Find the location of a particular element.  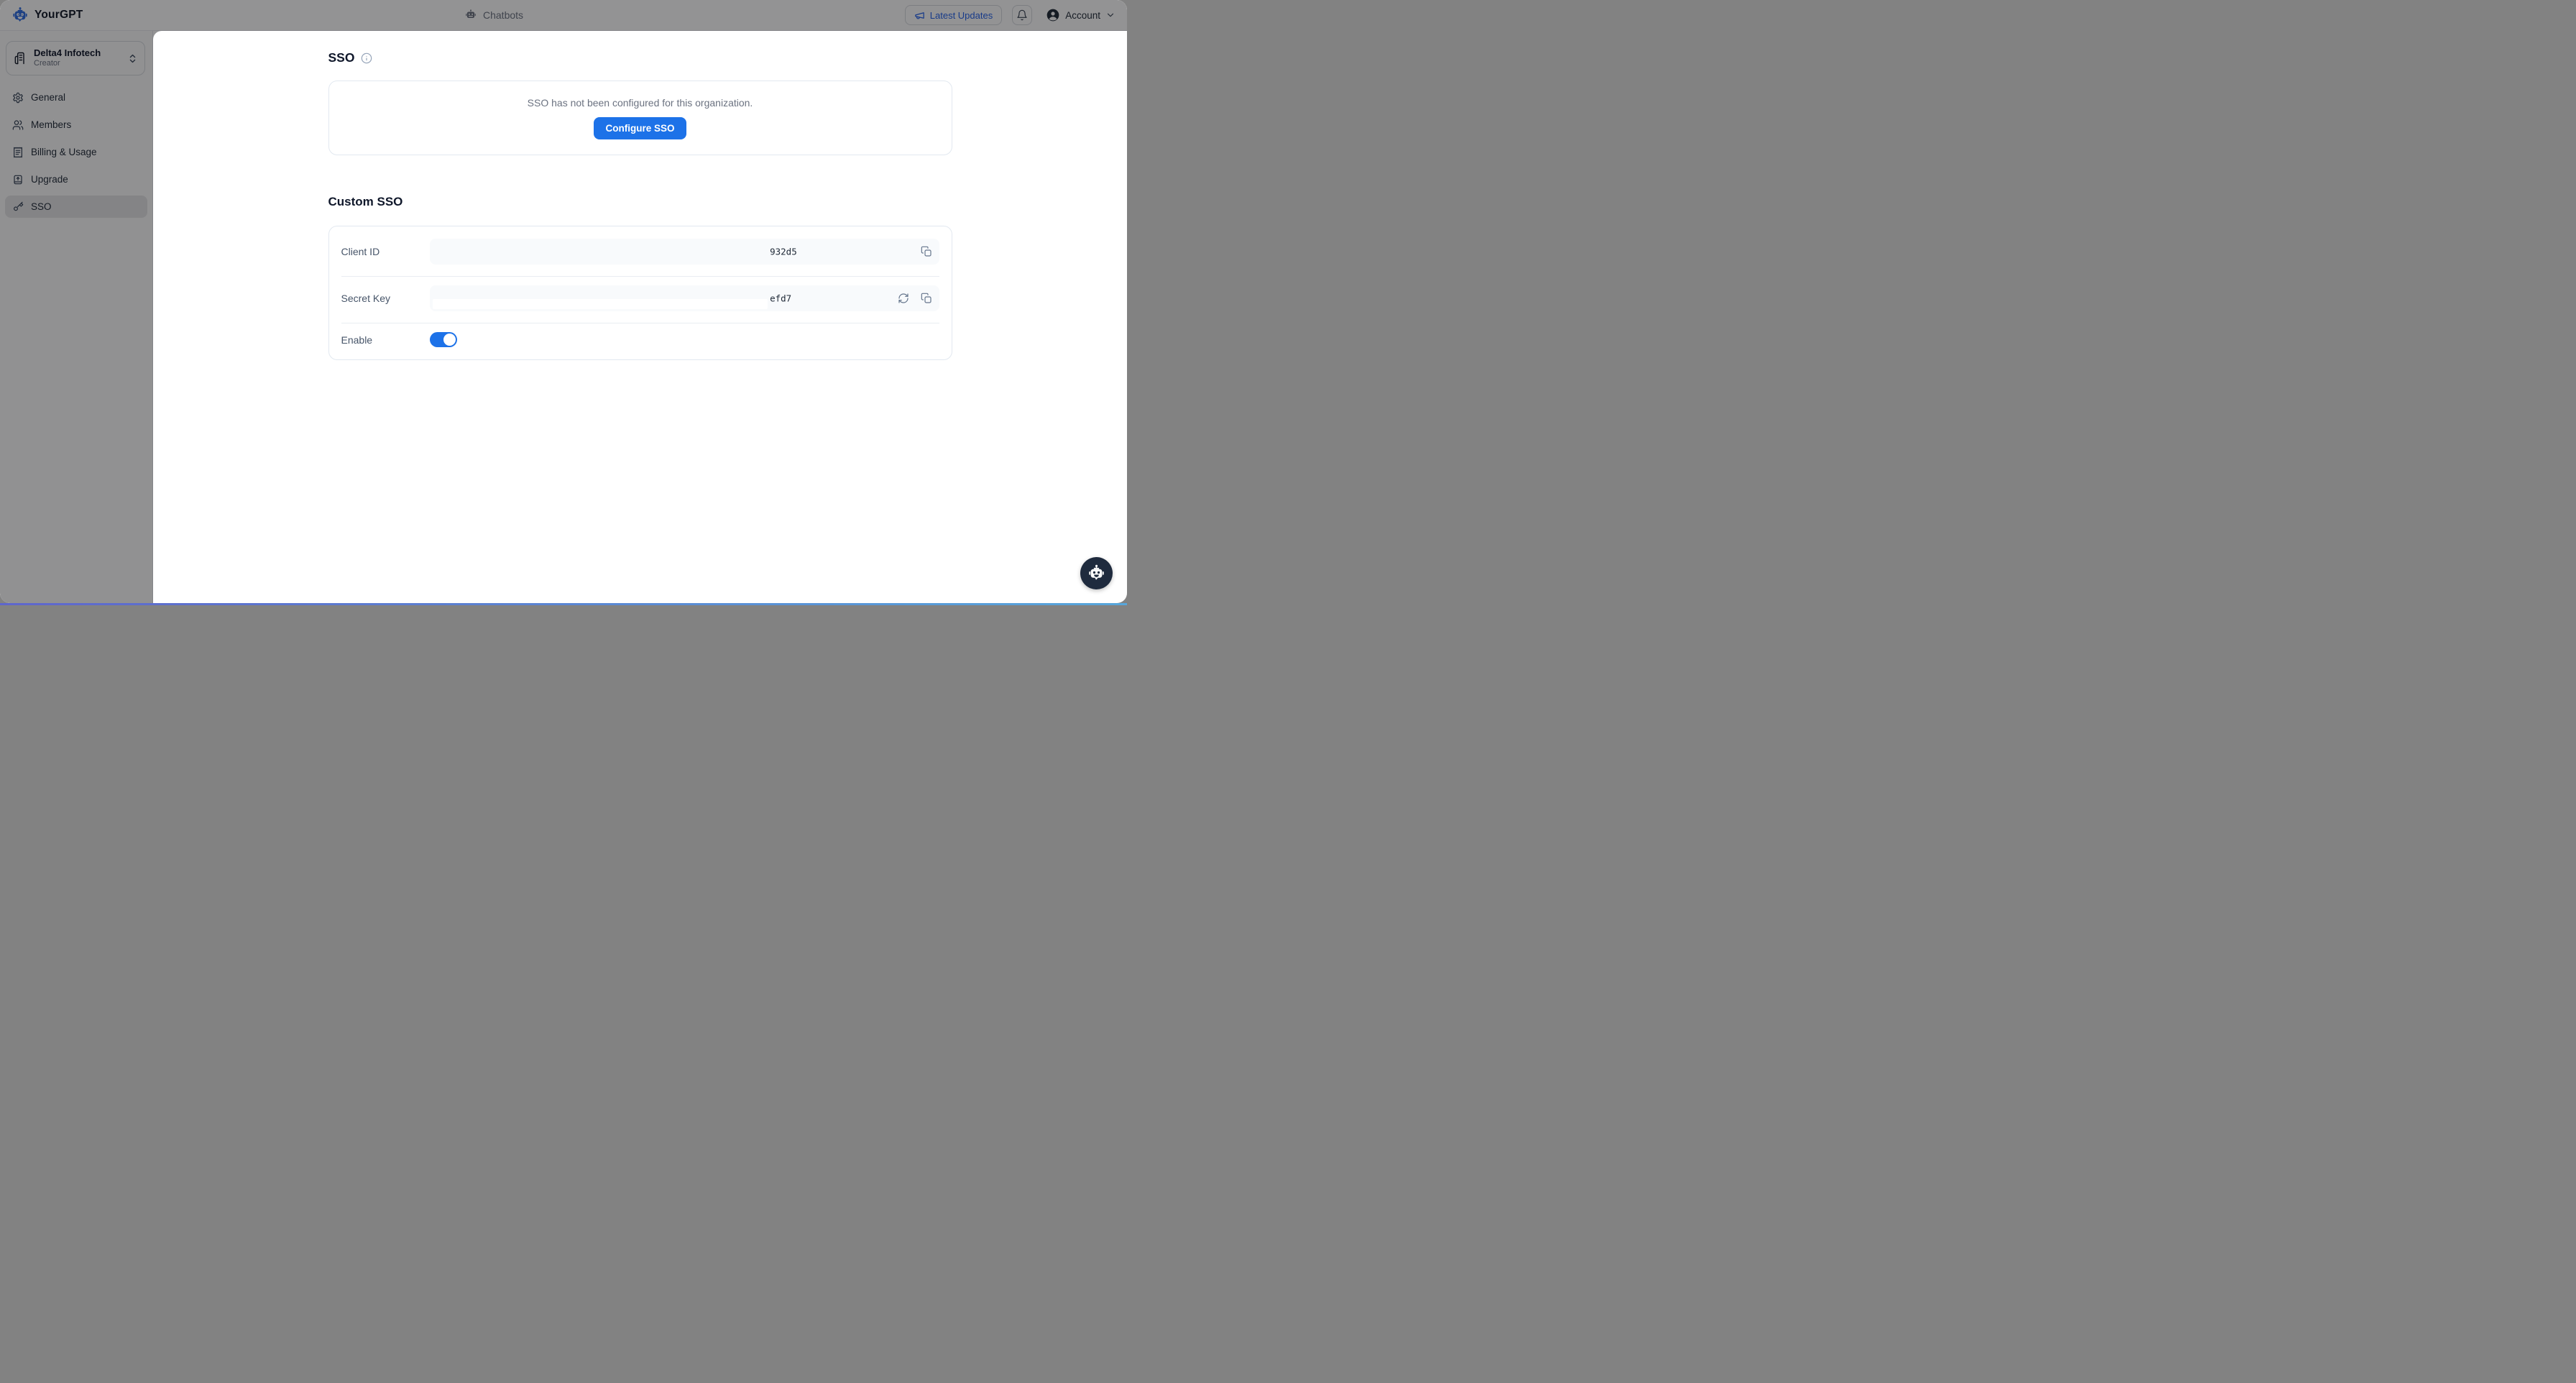

client-id-value: 932d5 is located at coordinates (783, 252).